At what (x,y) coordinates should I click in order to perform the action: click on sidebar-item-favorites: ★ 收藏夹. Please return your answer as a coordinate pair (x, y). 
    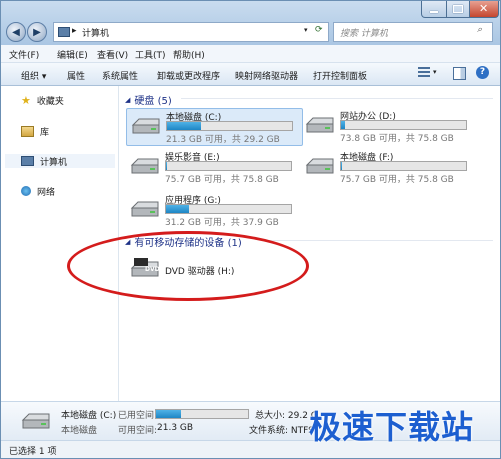
    Looking at the image, I should click on (60, 100).